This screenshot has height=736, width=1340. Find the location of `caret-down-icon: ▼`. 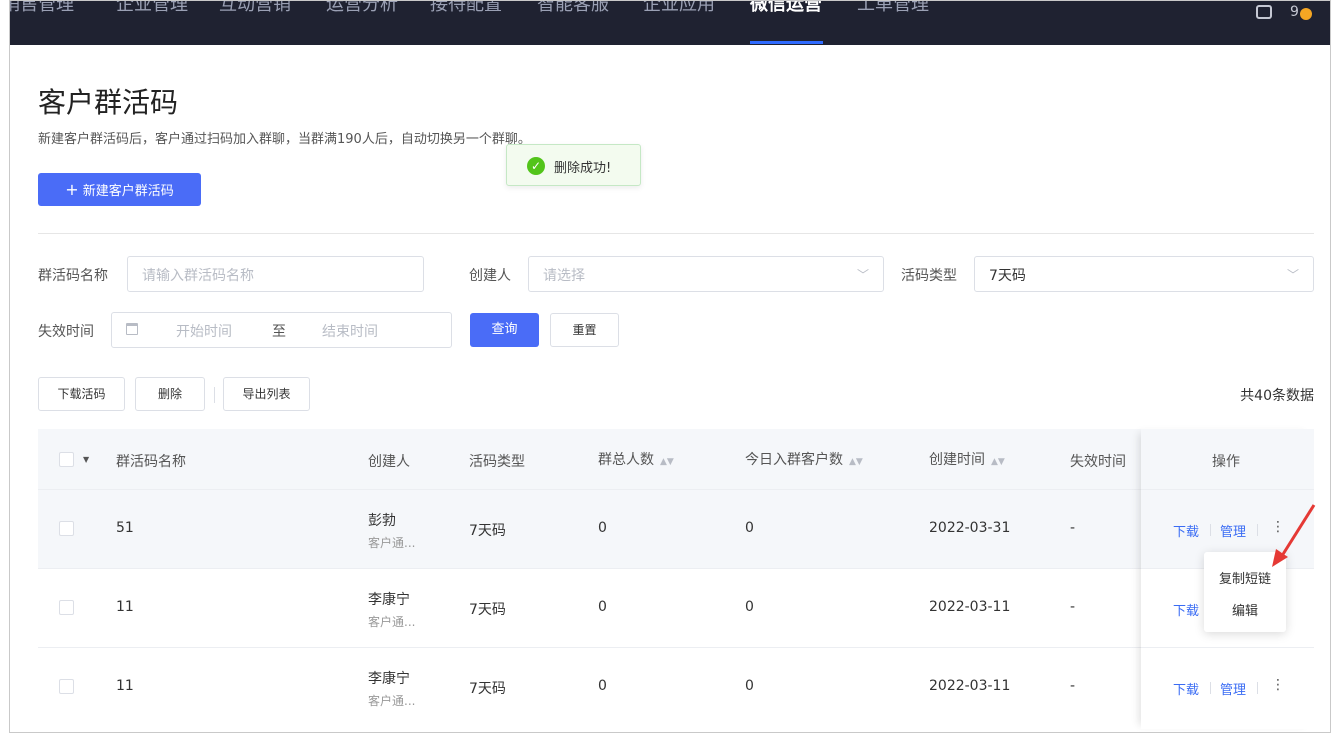

caret-down-icon: ▼ is located at coordinates (86, 459).